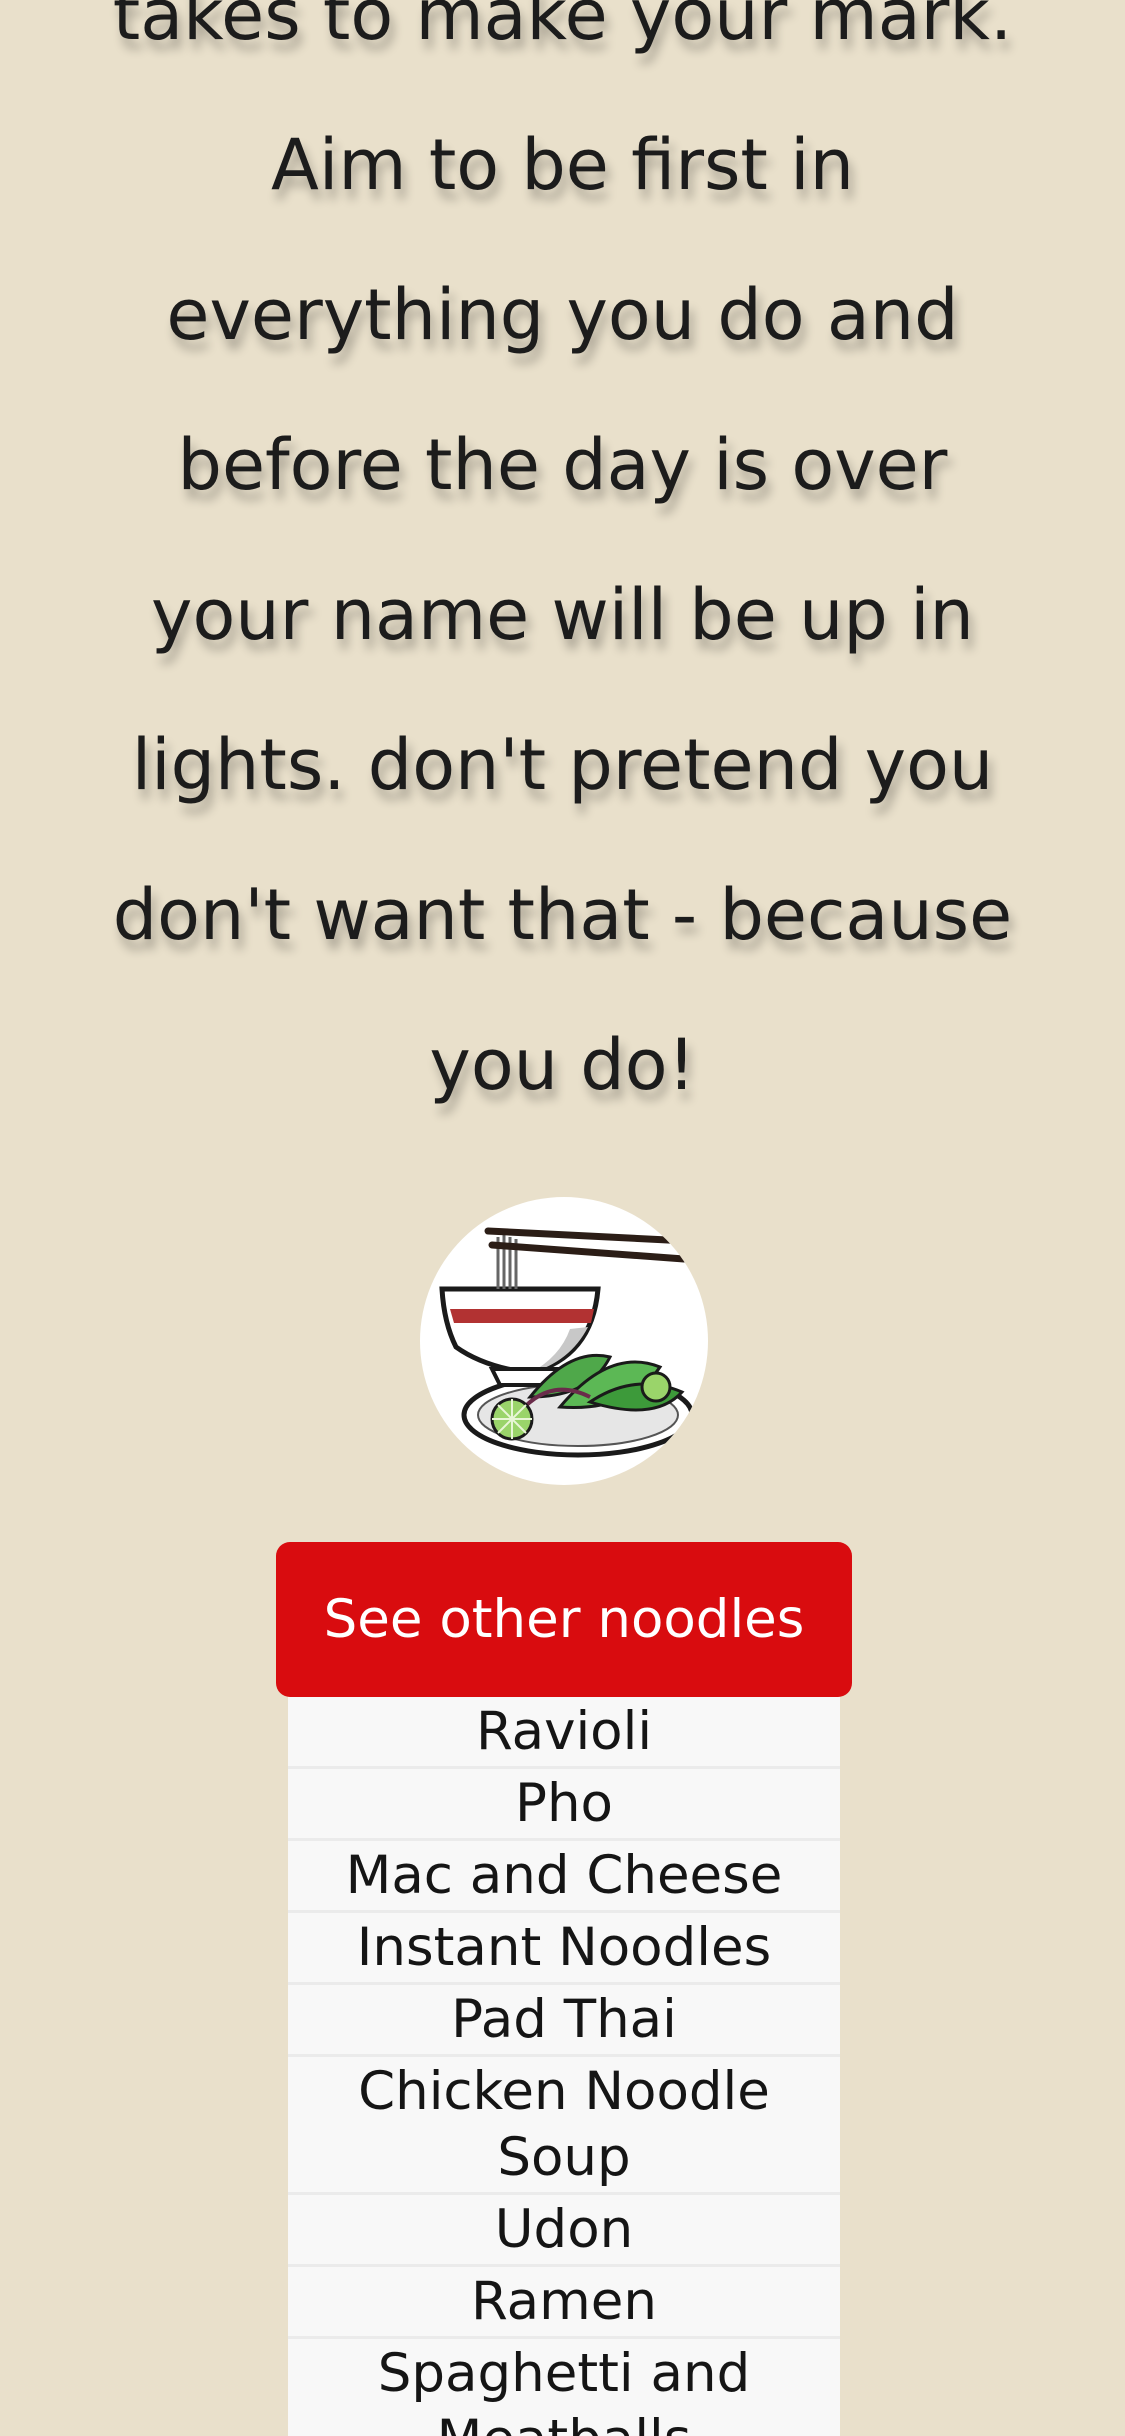 Image resolution: width=1125 pixels, height=2436 pixels. I want to click on menu-item-pad-thai: Pad Thai, so click(564, 2021).